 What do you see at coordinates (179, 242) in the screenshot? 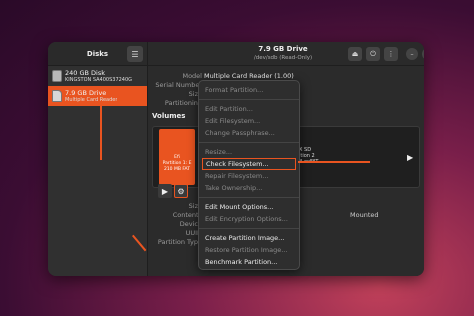
I see `detail-partition-type-label: Partition Type` at bounding box center [179, 242].